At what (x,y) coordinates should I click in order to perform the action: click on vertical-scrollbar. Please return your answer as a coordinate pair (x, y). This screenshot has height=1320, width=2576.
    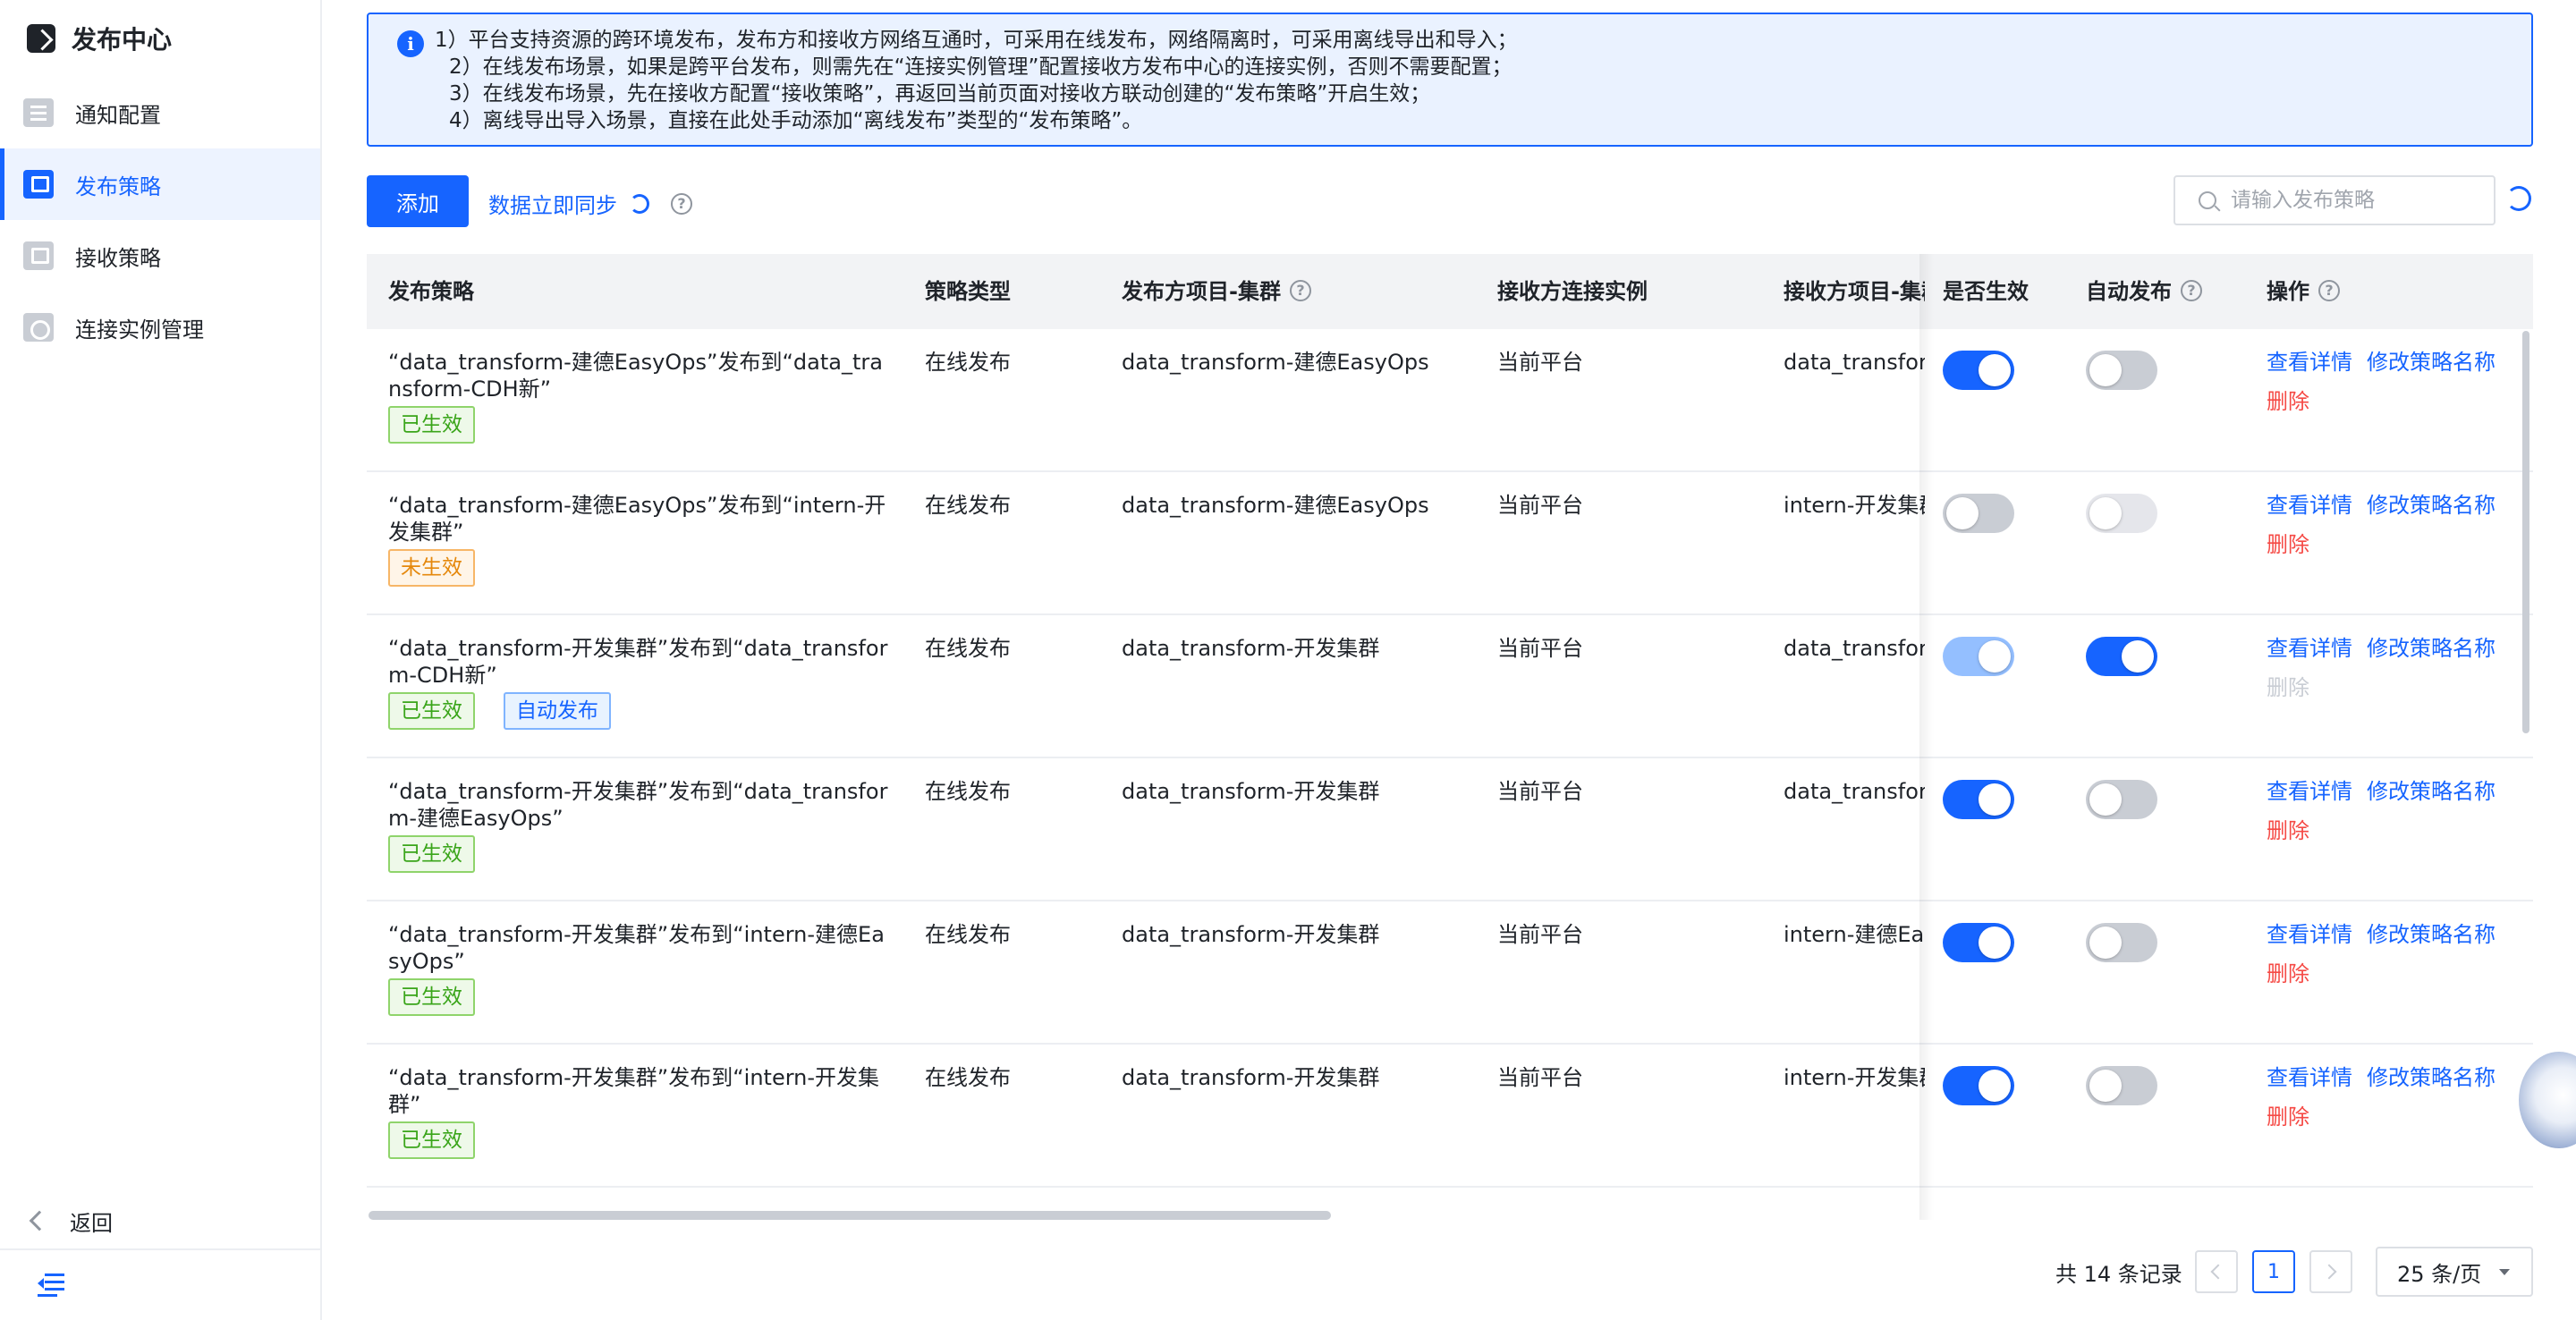
    Looking at the image, I should click on (2525, 532).